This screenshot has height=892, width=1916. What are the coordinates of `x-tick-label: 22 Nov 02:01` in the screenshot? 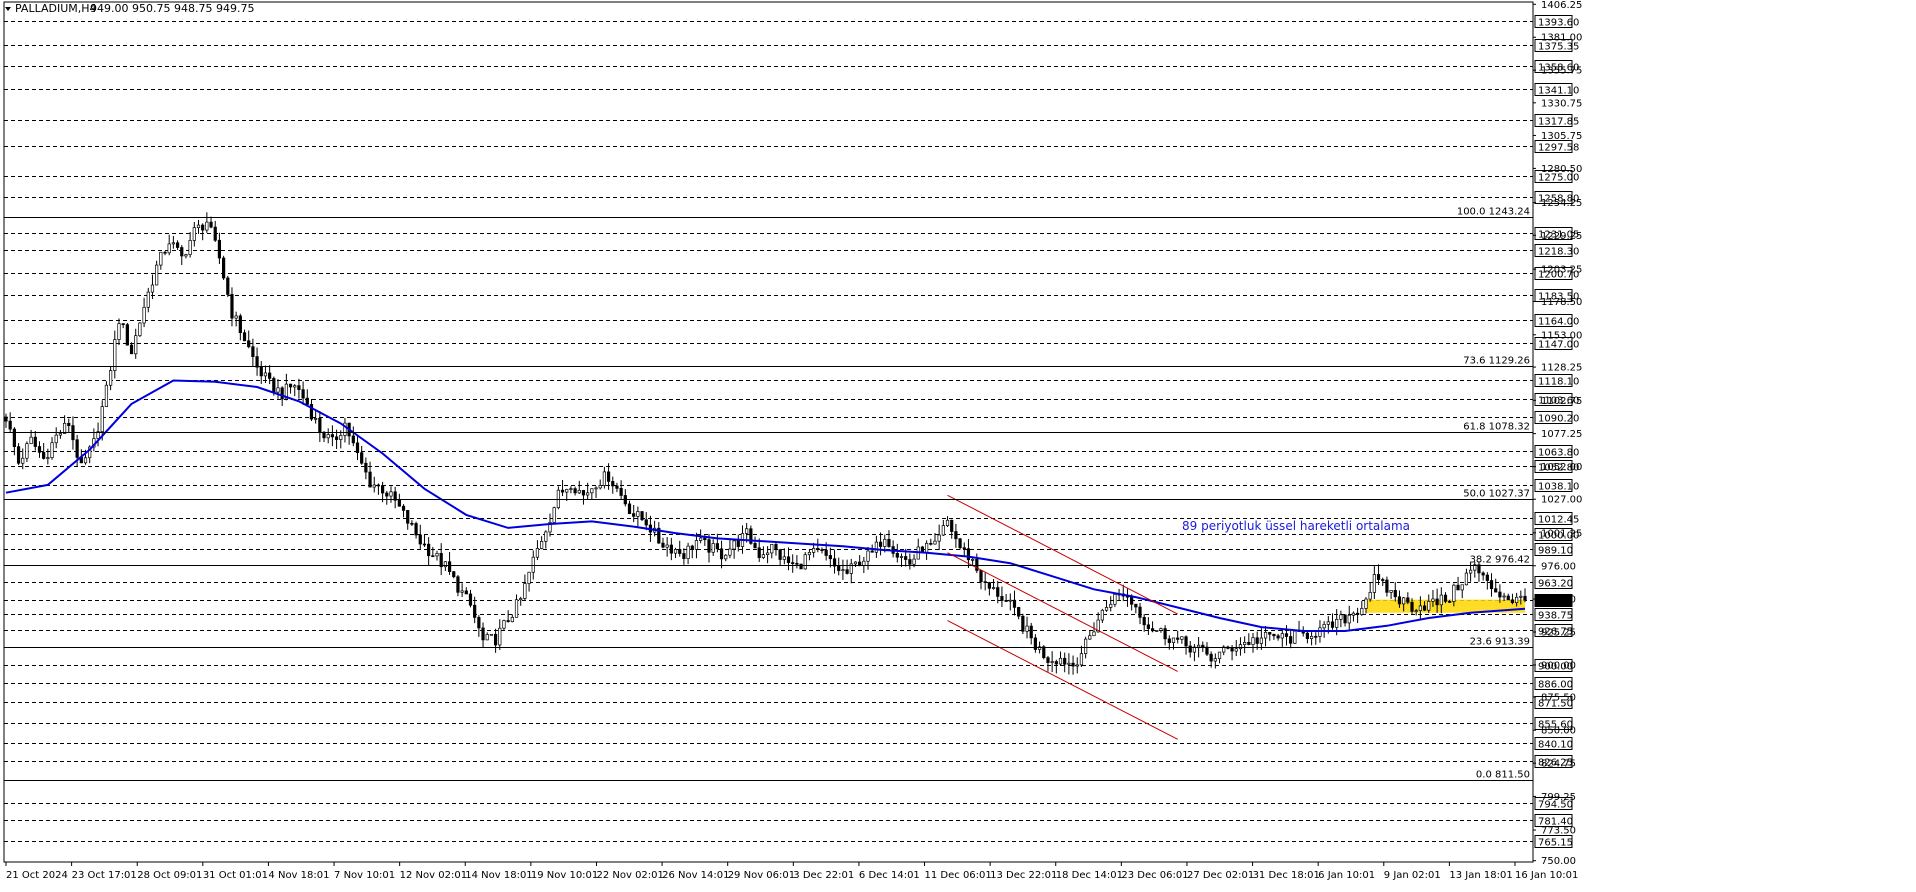 It's located at (629, 875).